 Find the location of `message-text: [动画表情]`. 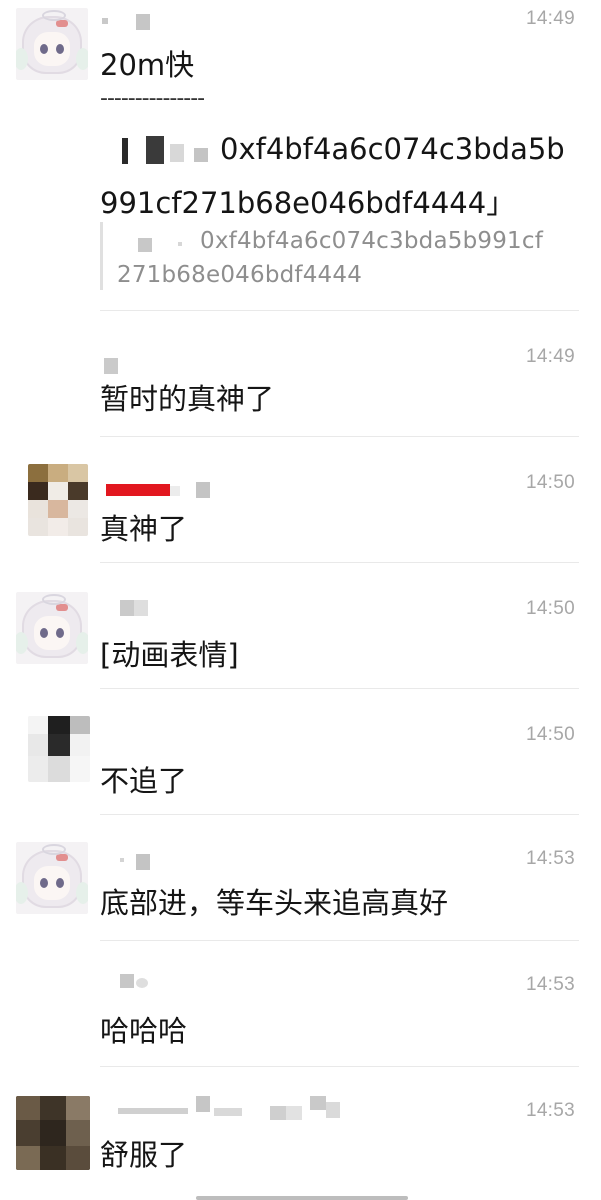

message-text: [动画表情] is located at coordinates (169, 655).